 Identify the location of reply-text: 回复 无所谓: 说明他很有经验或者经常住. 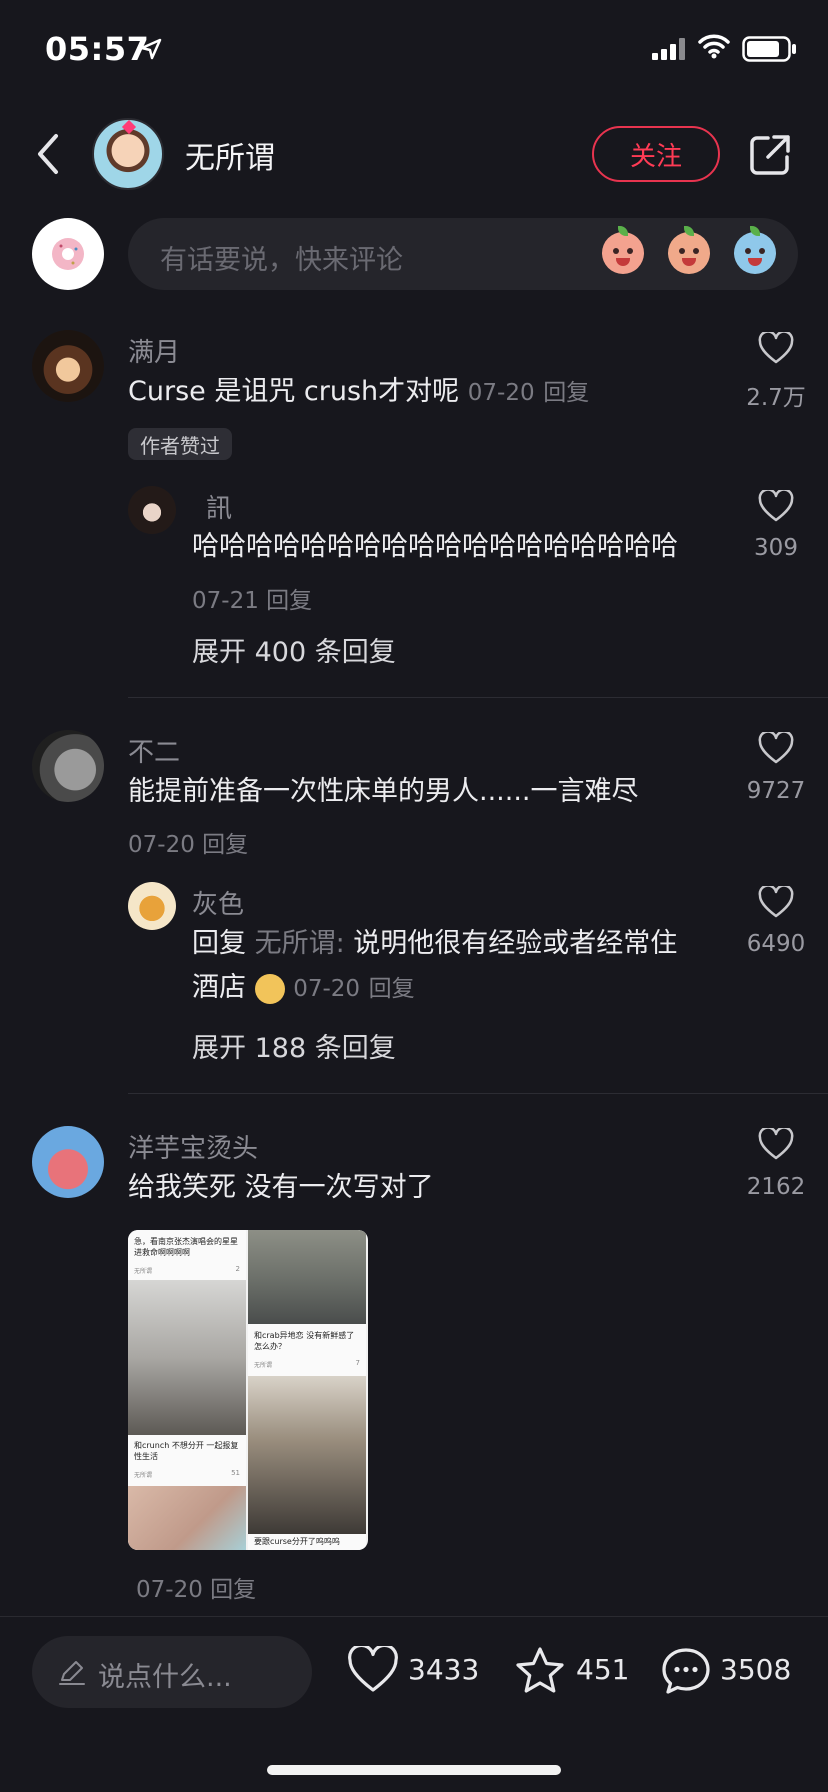
(434, 944).